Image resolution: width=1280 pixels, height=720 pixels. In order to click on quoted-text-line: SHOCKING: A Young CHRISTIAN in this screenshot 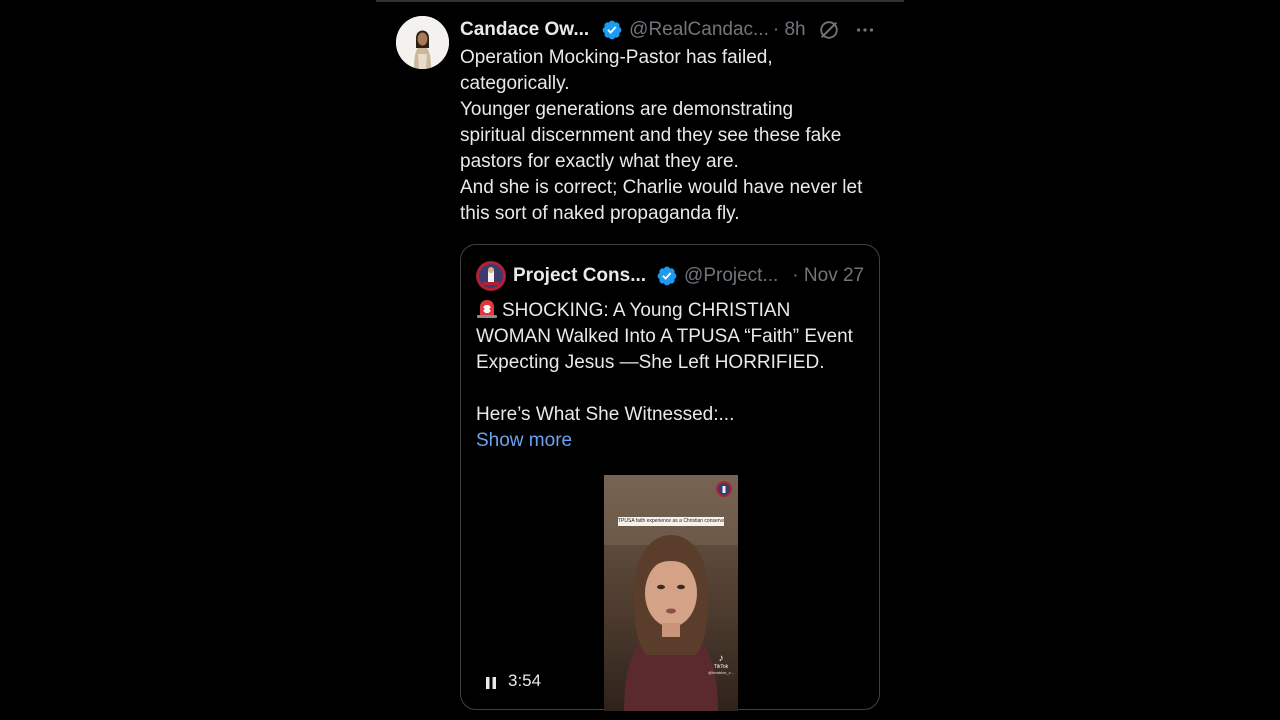, I will do `click(673, 310)`.